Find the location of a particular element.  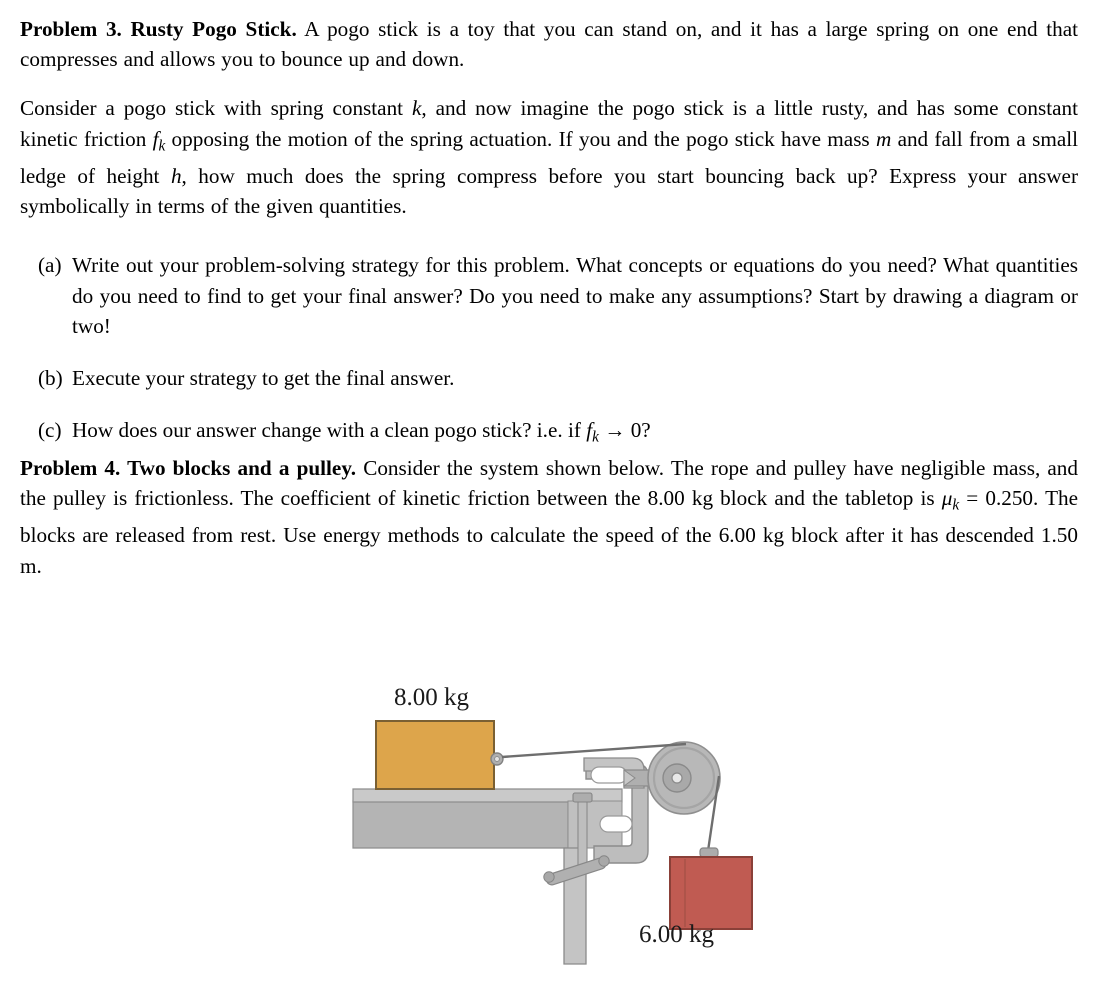

list-marker-b: (b) is located at coordinates (50, 378).